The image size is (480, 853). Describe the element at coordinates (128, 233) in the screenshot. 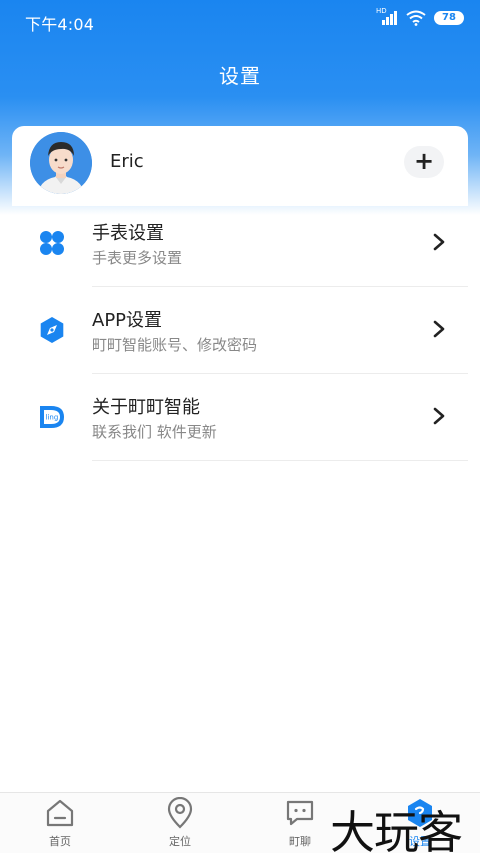

I see `menu-item-title: 手表设置` at that location.